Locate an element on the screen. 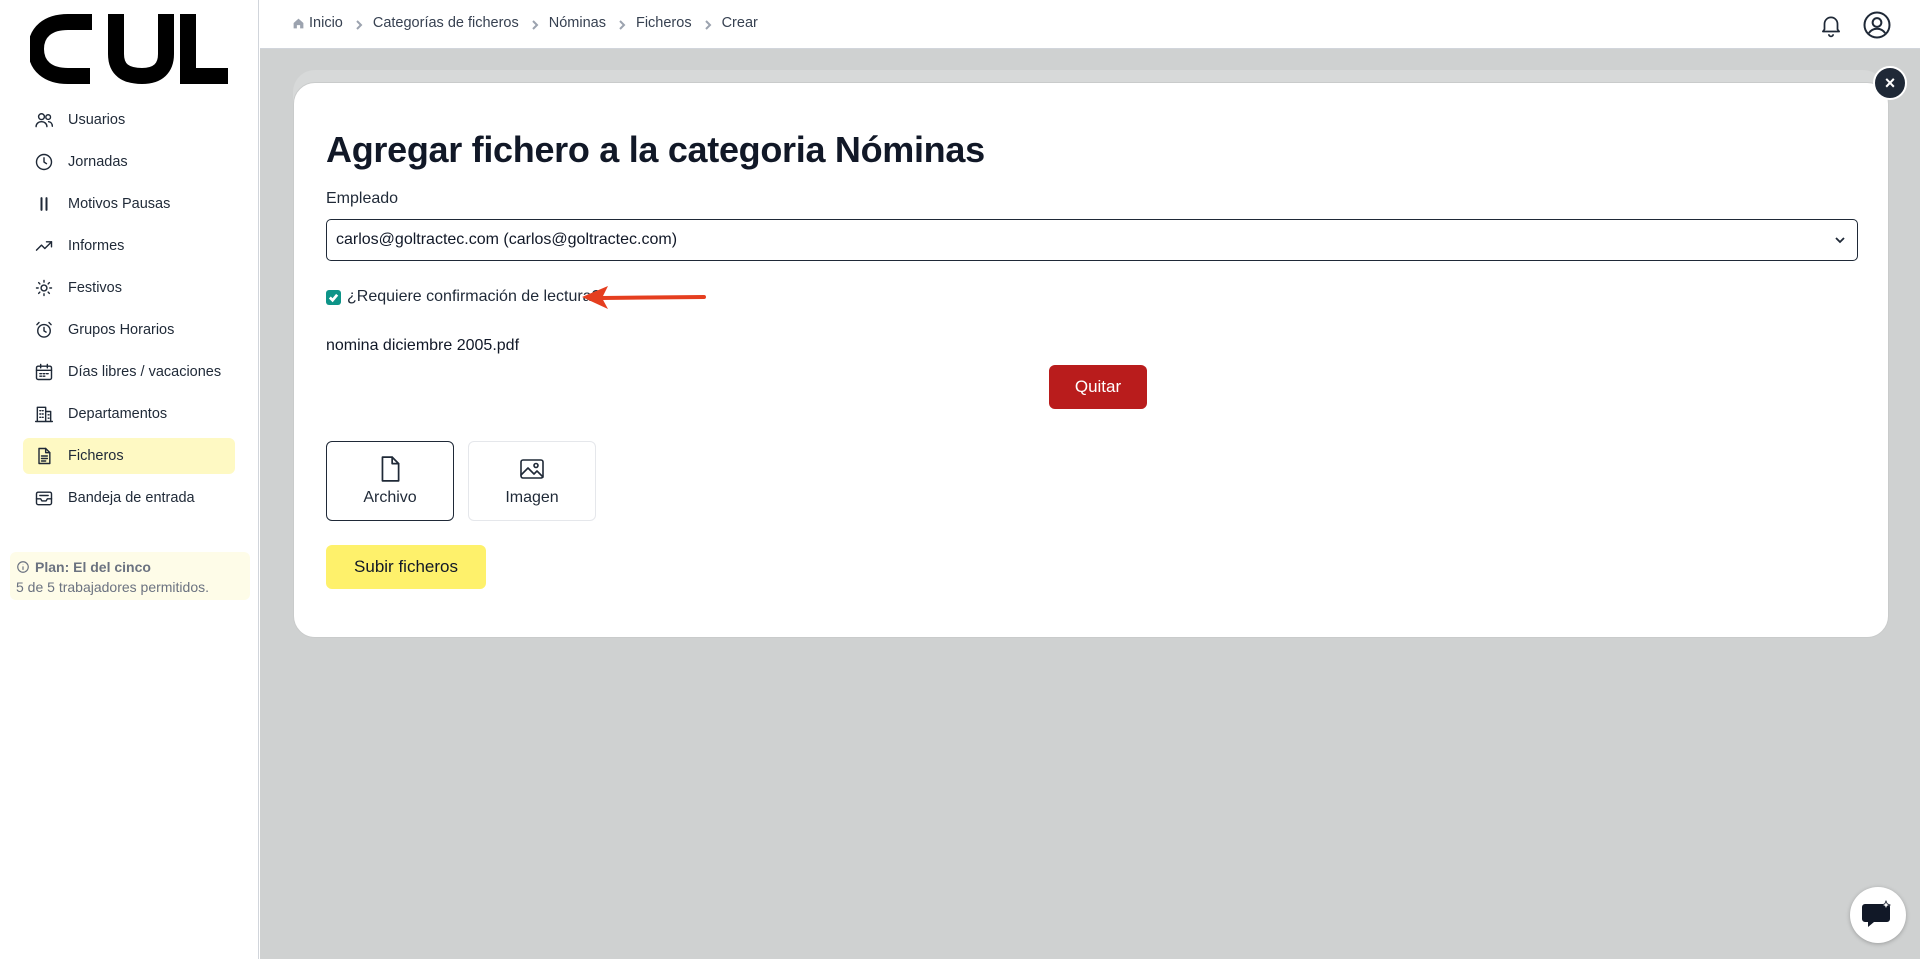 Image resolution: width=1920 pixels, height=959 pixels. upload-imagen-label: Imagen is located at coordinates (532, 497).